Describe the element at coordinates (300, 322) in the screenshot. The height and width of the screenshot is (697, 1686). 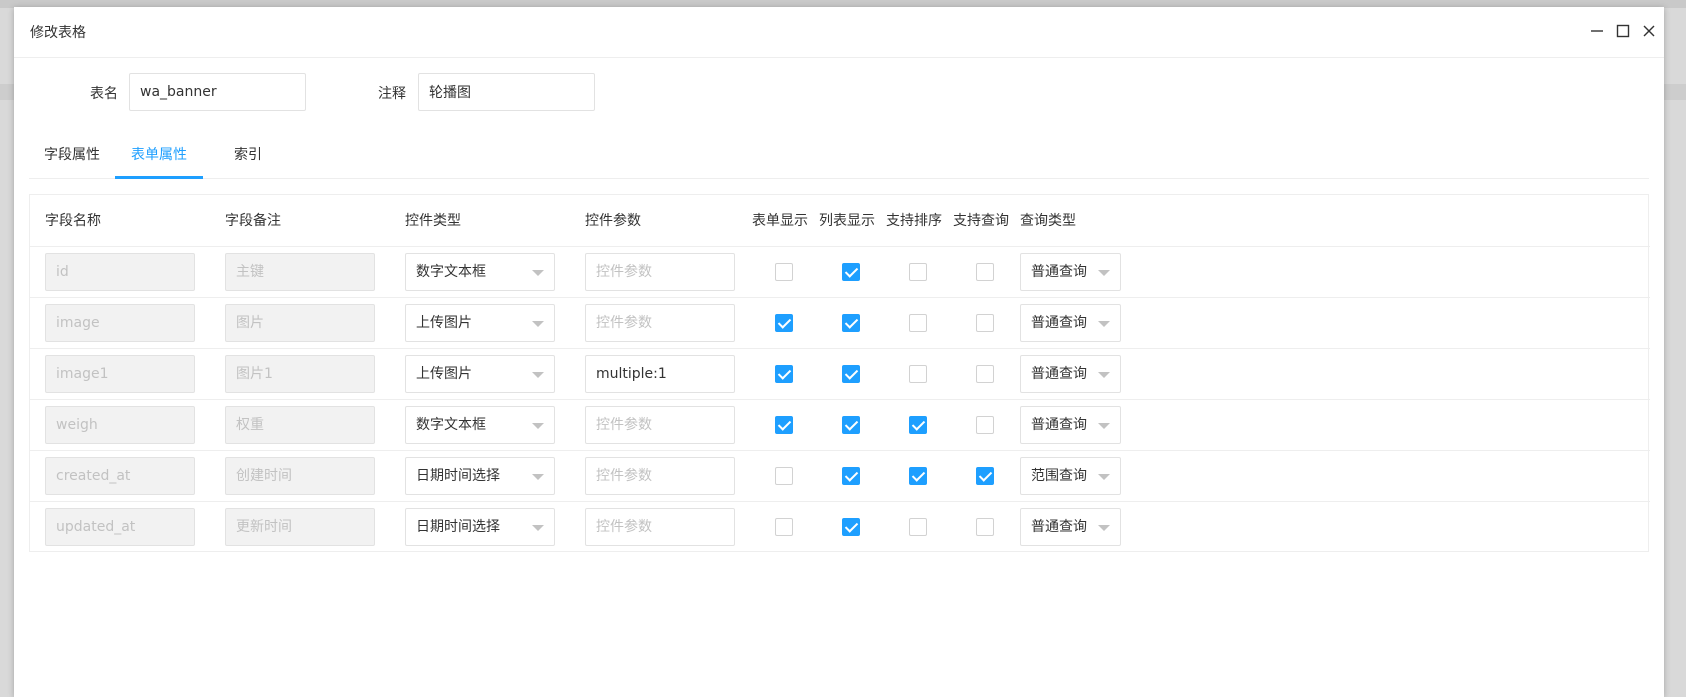
I see `field-remark-input: 图片` at that location.